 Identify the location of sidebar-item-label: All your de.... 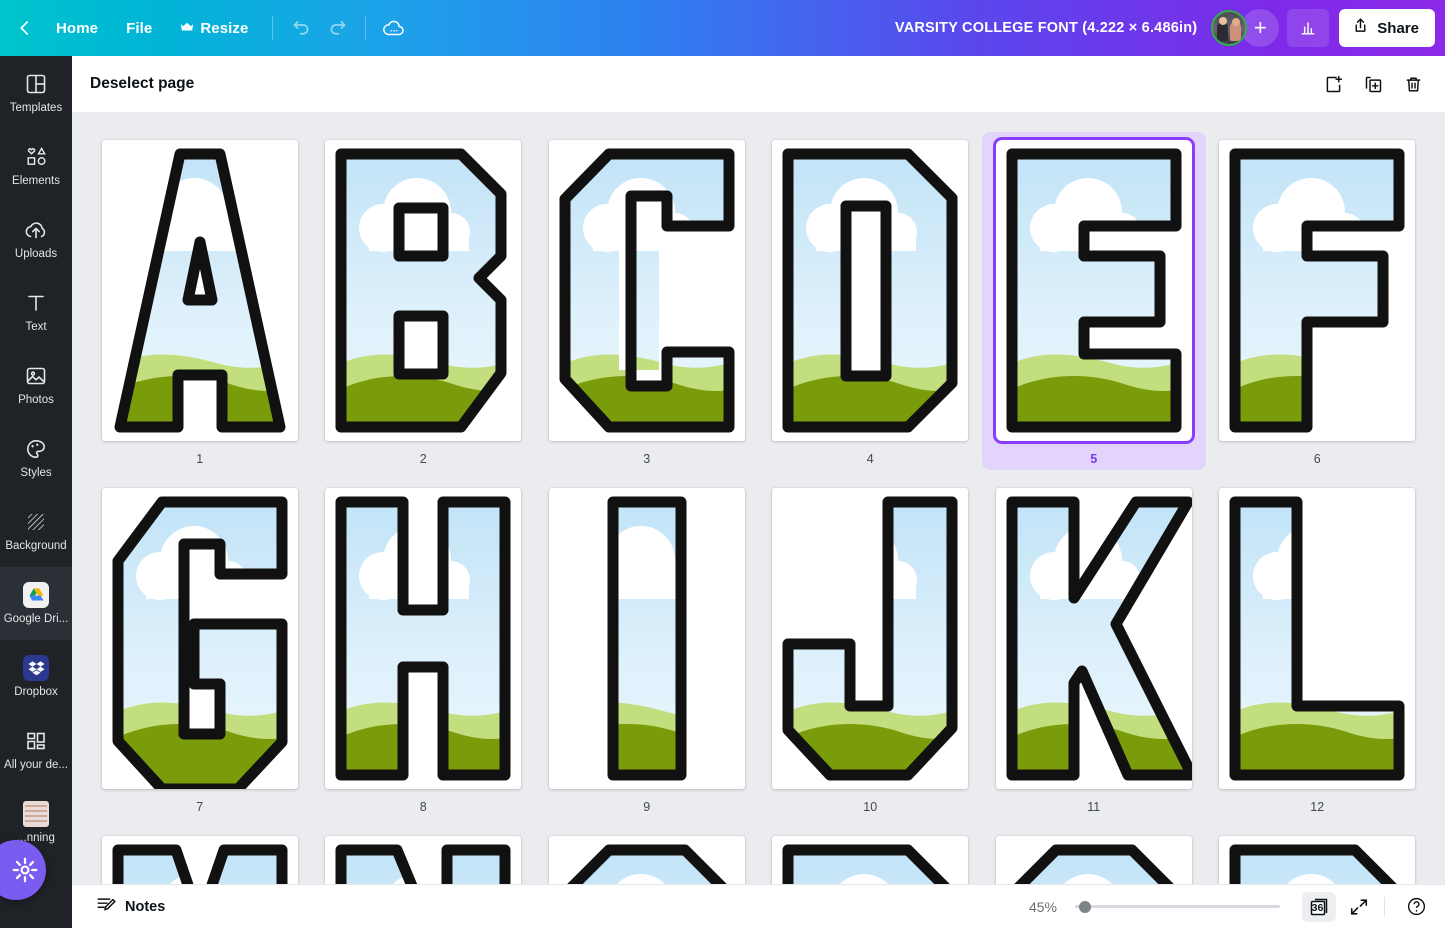
(36, 764).